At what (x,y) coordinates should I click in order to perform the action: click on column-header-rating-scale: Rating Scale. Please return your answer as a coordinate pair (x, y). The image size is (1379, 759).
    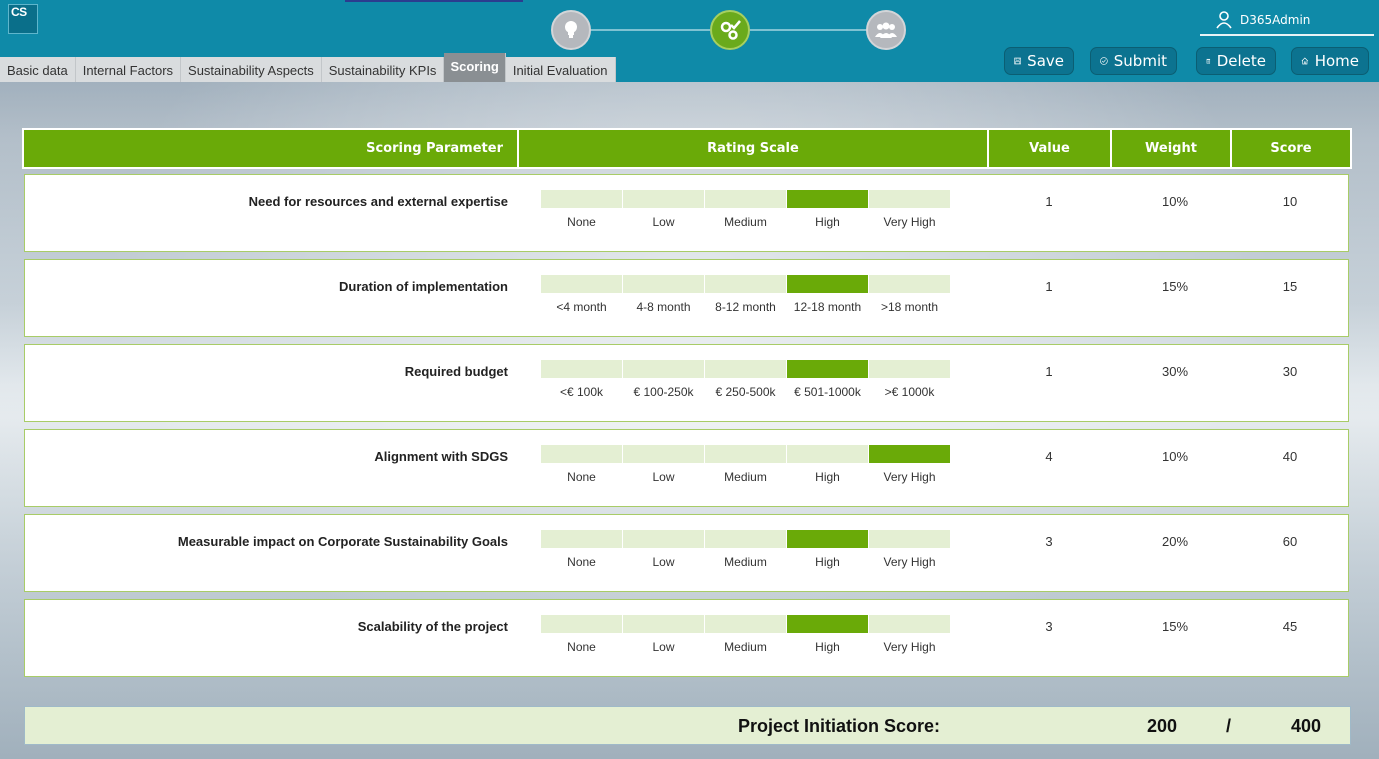
    Looking at the image, I should click on (753, 148).